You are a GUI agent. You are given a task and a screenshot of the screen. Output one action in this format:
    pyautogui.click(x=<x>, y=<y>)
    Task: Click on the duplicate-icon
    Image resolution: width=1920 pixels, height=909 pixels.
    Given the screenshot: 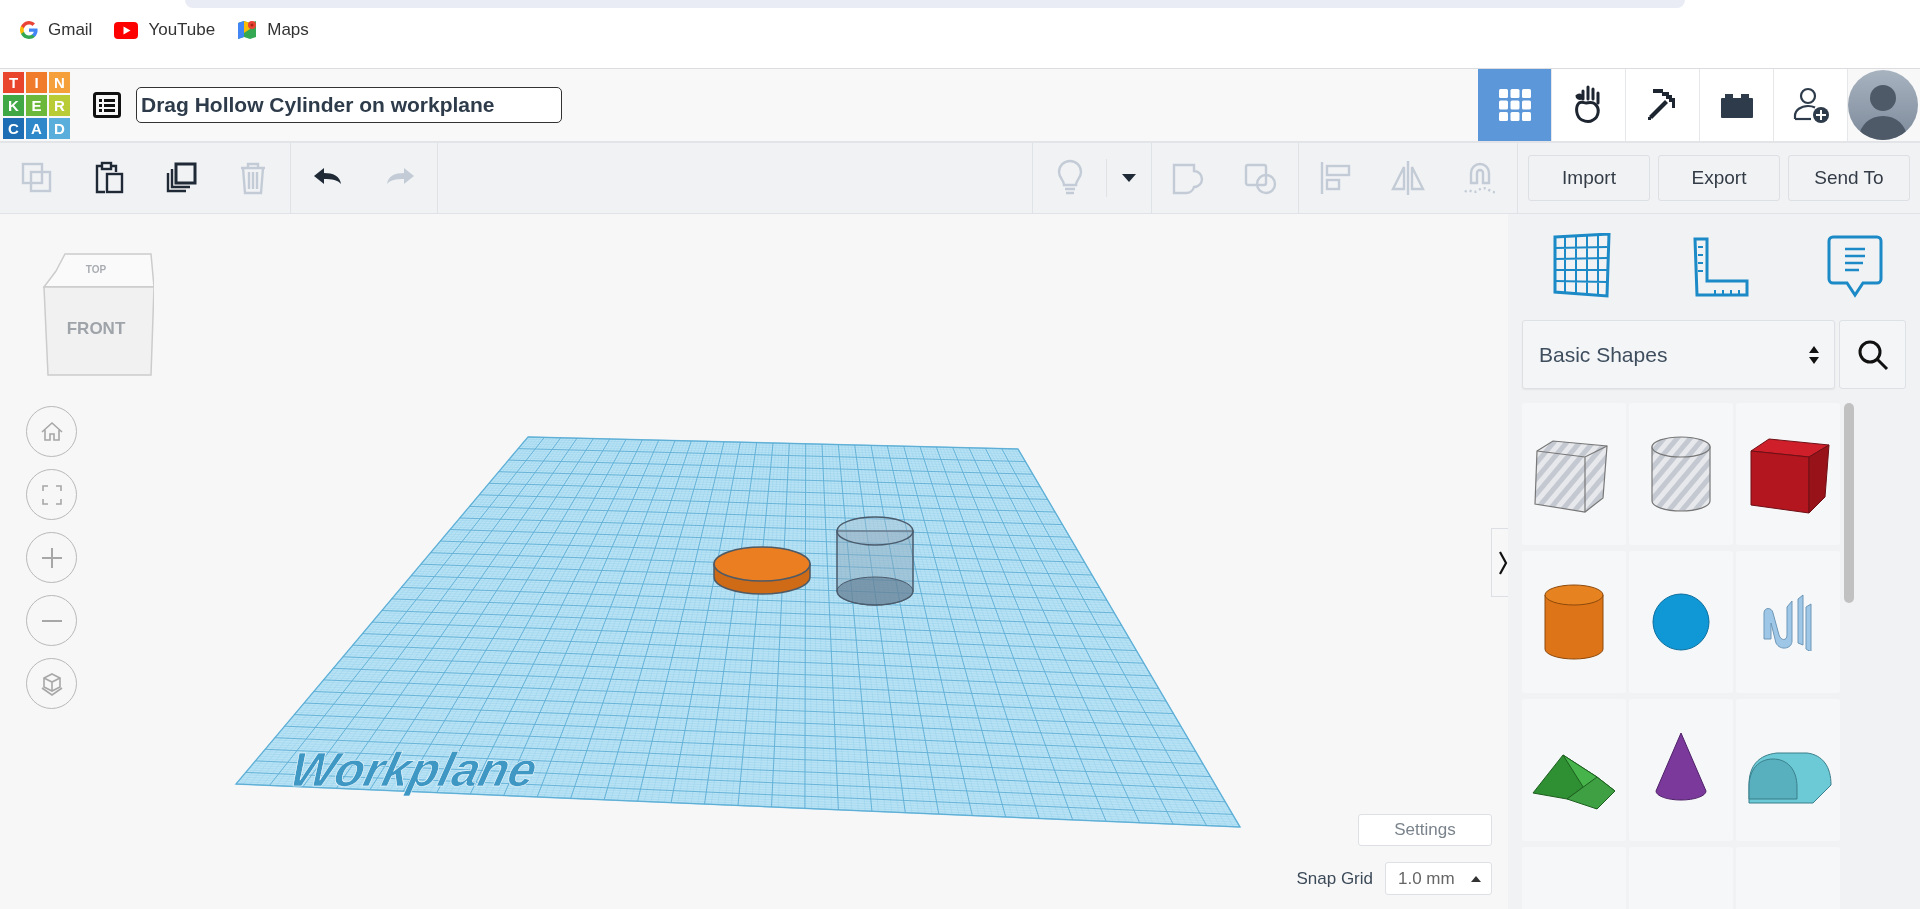 What is the action you would take?
    pyautogui.click(x=181, y=178)
    